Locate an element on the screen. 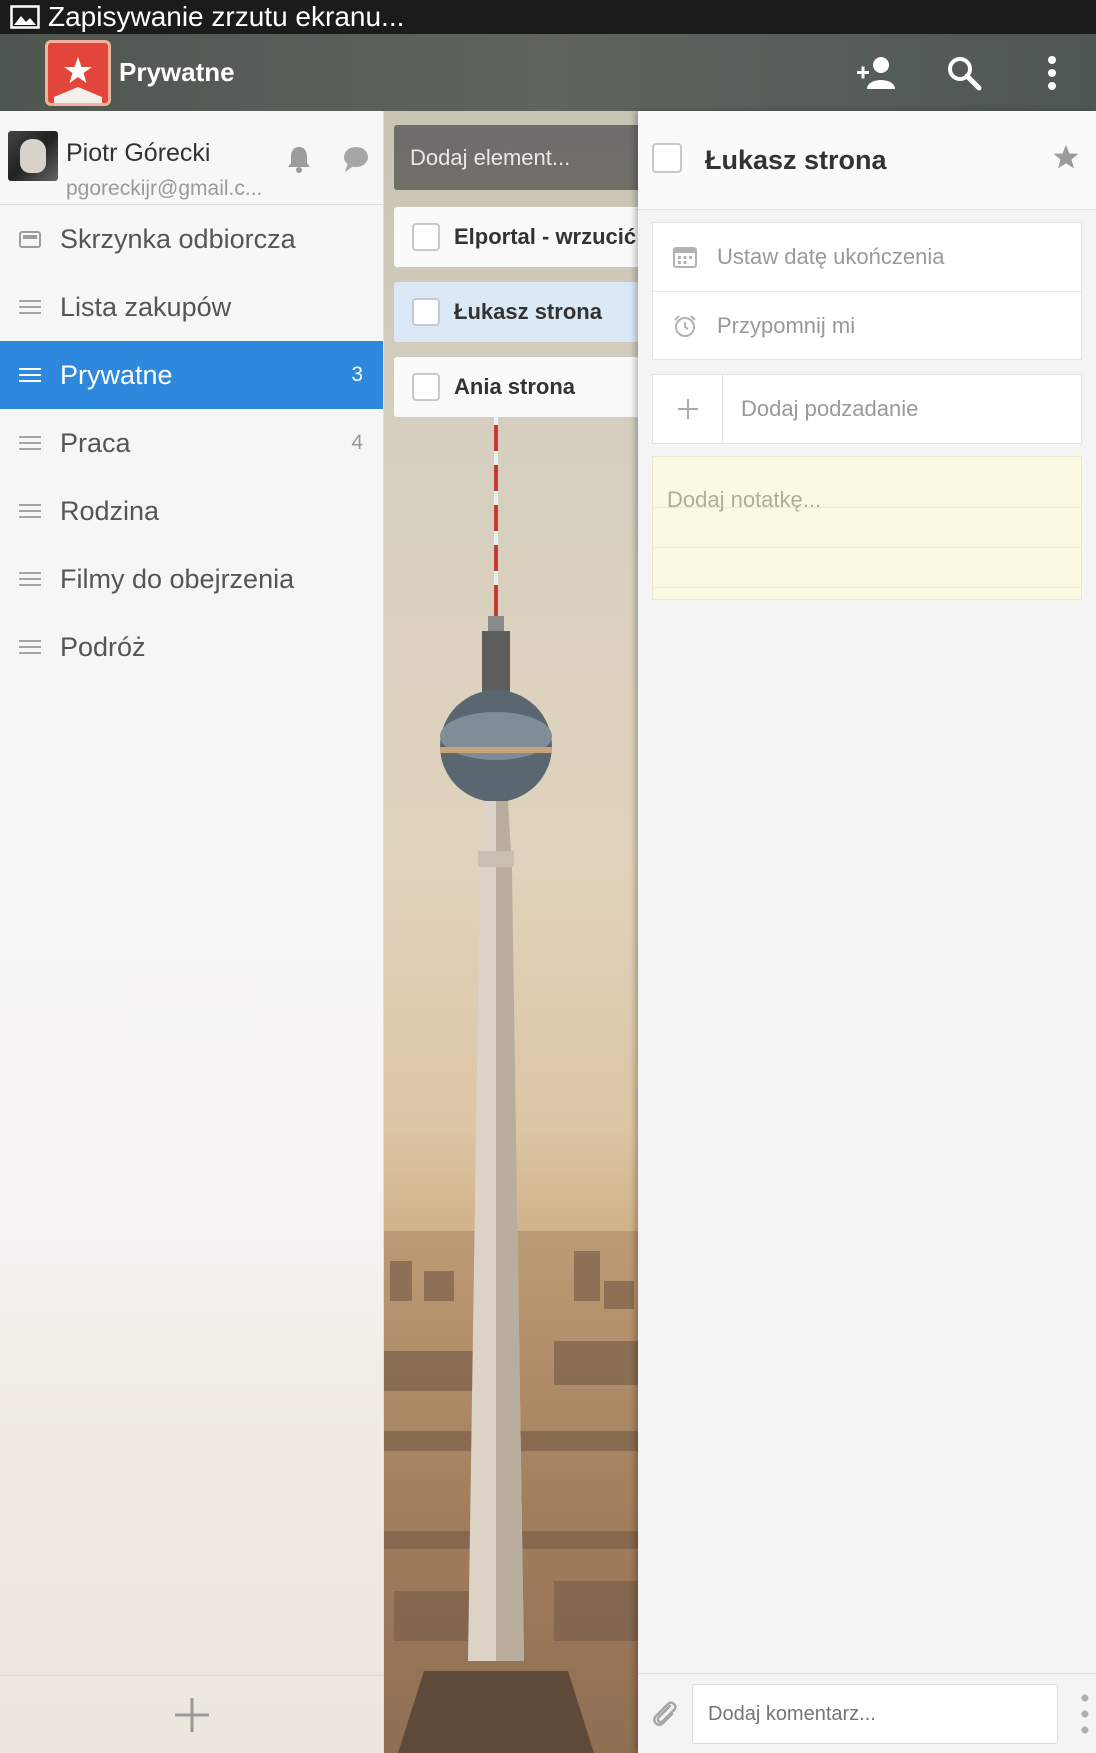  detail-header: Łukasz strona is located at coordinates (867, 160).